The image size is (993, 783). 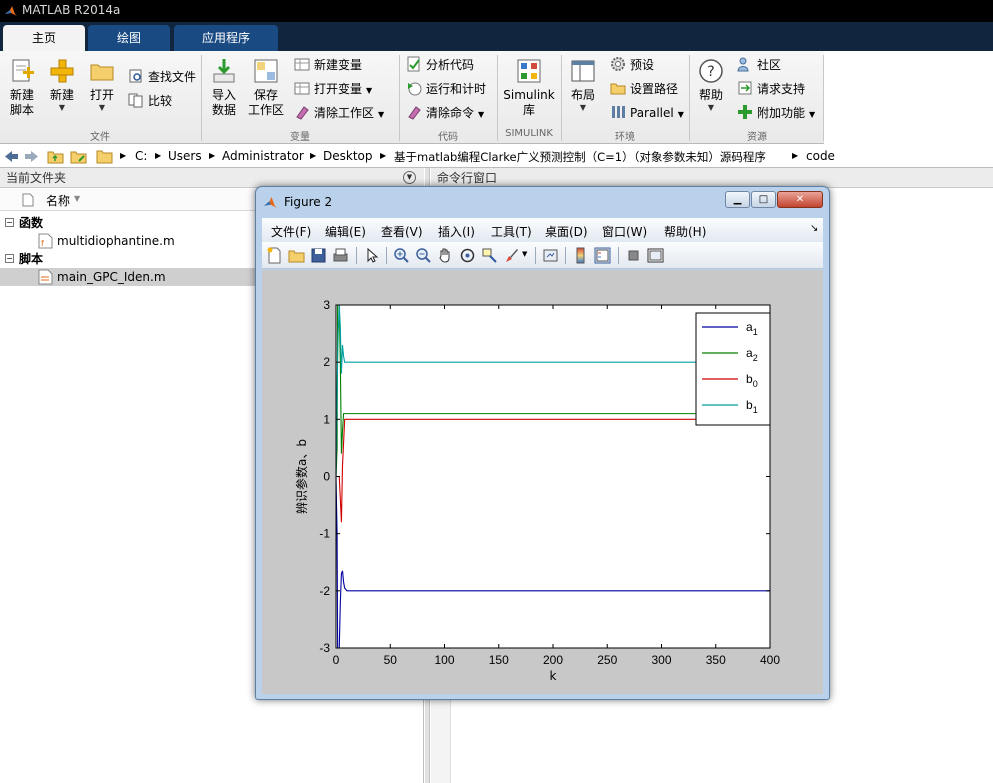 What do you see at coordinates (607, 660) in the screenshot?
I see `x-tick-label: 250` at bounding box center [607, 660].